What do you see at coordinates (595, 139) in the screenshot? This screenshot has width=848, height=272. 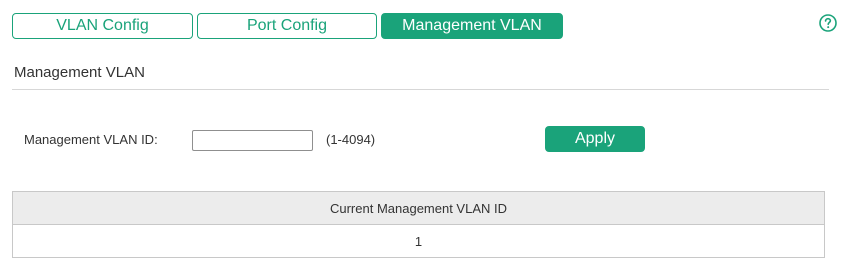 I see `apply-button: Apply` at bounding box center [595, 139].